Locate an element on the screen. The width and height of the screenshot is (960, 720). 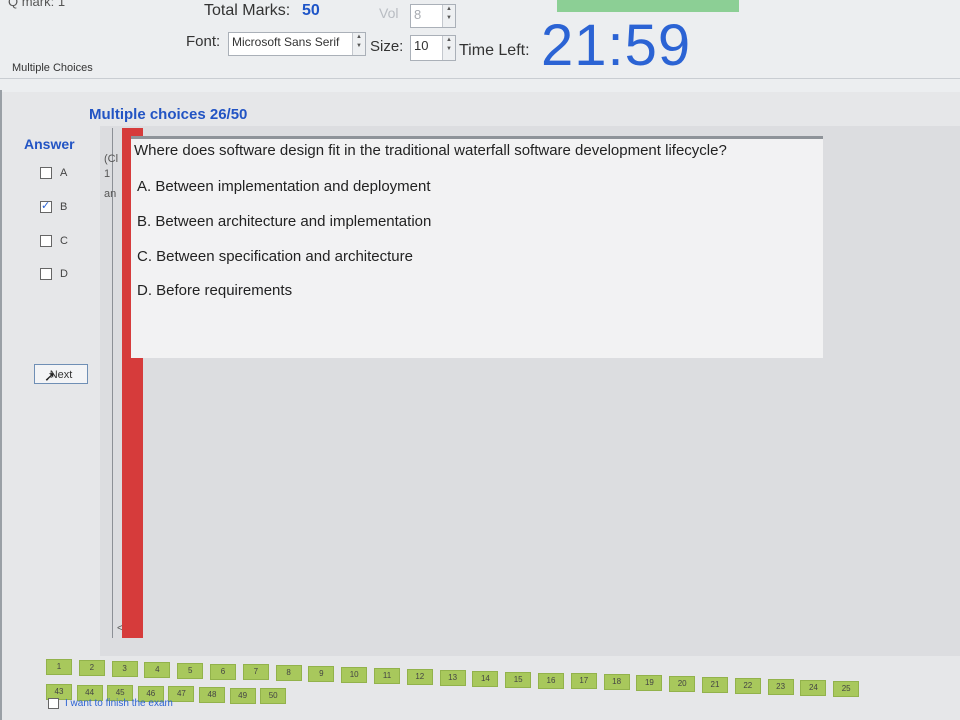
question-number-button: 10 is located at coordinates (354, 675).